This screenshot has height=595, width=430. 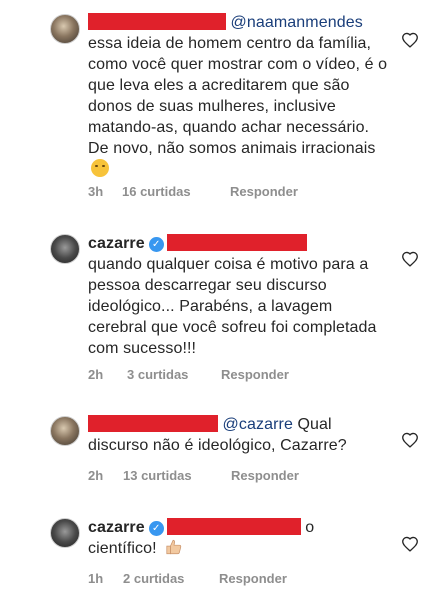 I want to click on comment-meta: 2h 13 curtidas Responder, so click(x=193, y=475).